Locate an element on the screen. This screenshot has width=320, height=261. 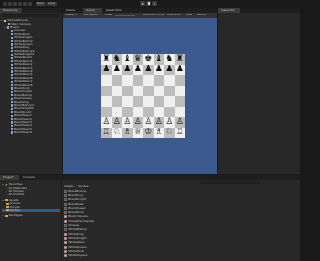
mute-audio-toggle: Mute Audio is located at coordinates (174, 15).